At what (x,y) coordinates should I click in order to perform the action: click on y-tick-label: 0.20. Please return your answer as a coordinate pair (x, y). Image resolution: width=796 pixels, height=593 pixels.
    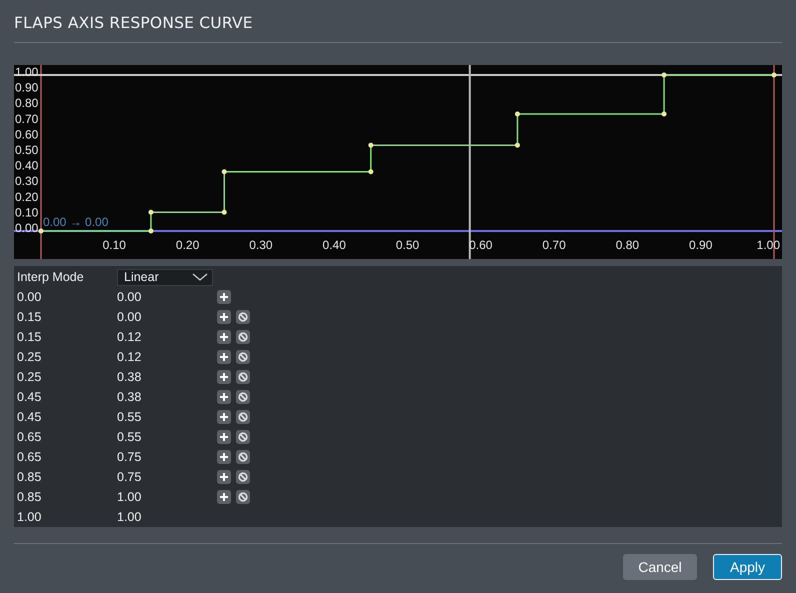
    Looking at the image, I should click on (26, 197).